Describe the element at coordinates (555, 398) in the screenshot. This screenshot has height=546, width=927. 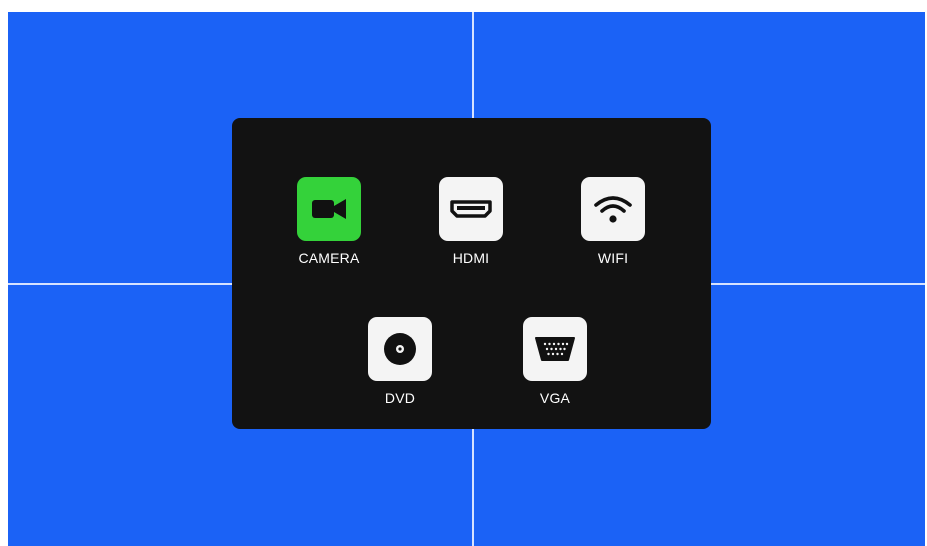
I see `source-label: VGA` at that location.